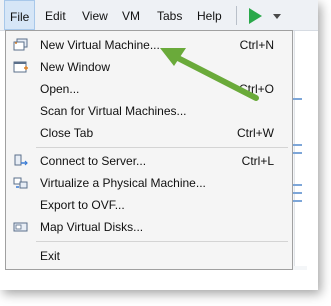 This screenshot has height=306, width=331. Describe the element at coordinates (20, 15) in the screenshot. I see `menu-file: File` at that location.